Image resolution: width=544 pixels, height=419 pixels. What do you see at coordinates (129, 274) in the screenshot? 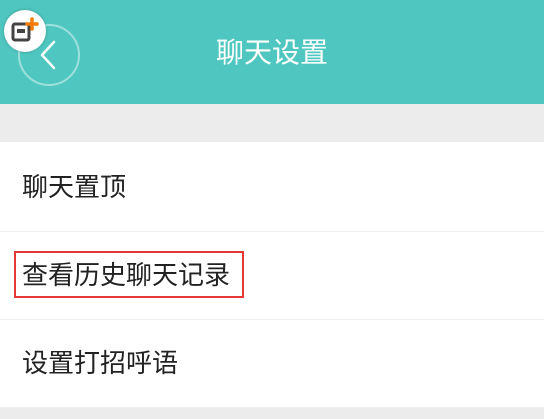
I see `highlight-annotation-box` at bounding box center [129, 274].